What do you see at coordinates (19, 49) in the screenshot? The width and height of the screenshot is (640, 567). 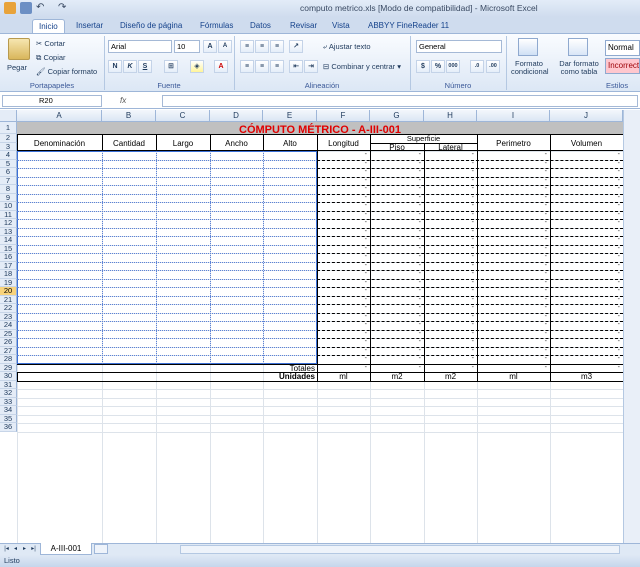 I see `paste-icon` at bounding box center [19, 49].